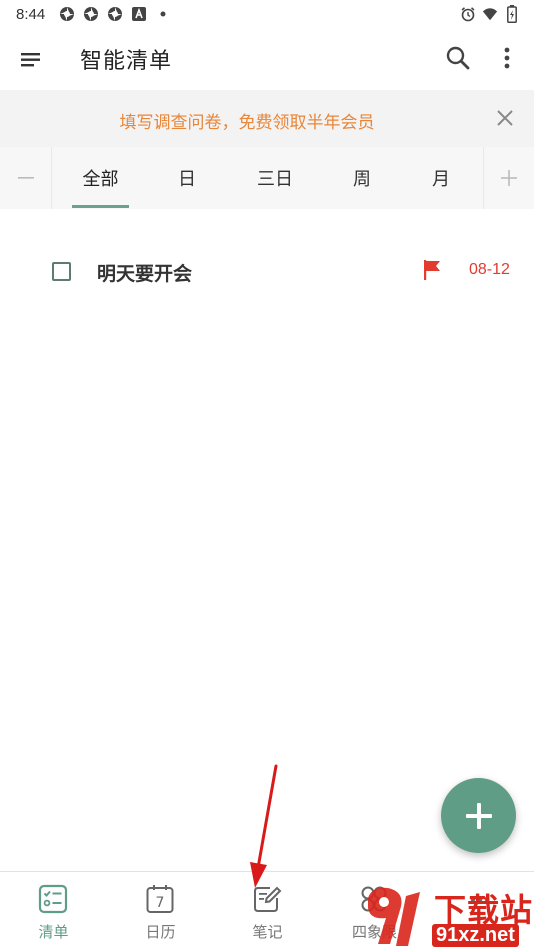 This screenshot has width=534, height=950. I want to click on task-date: 08-12, so click(489, 269).